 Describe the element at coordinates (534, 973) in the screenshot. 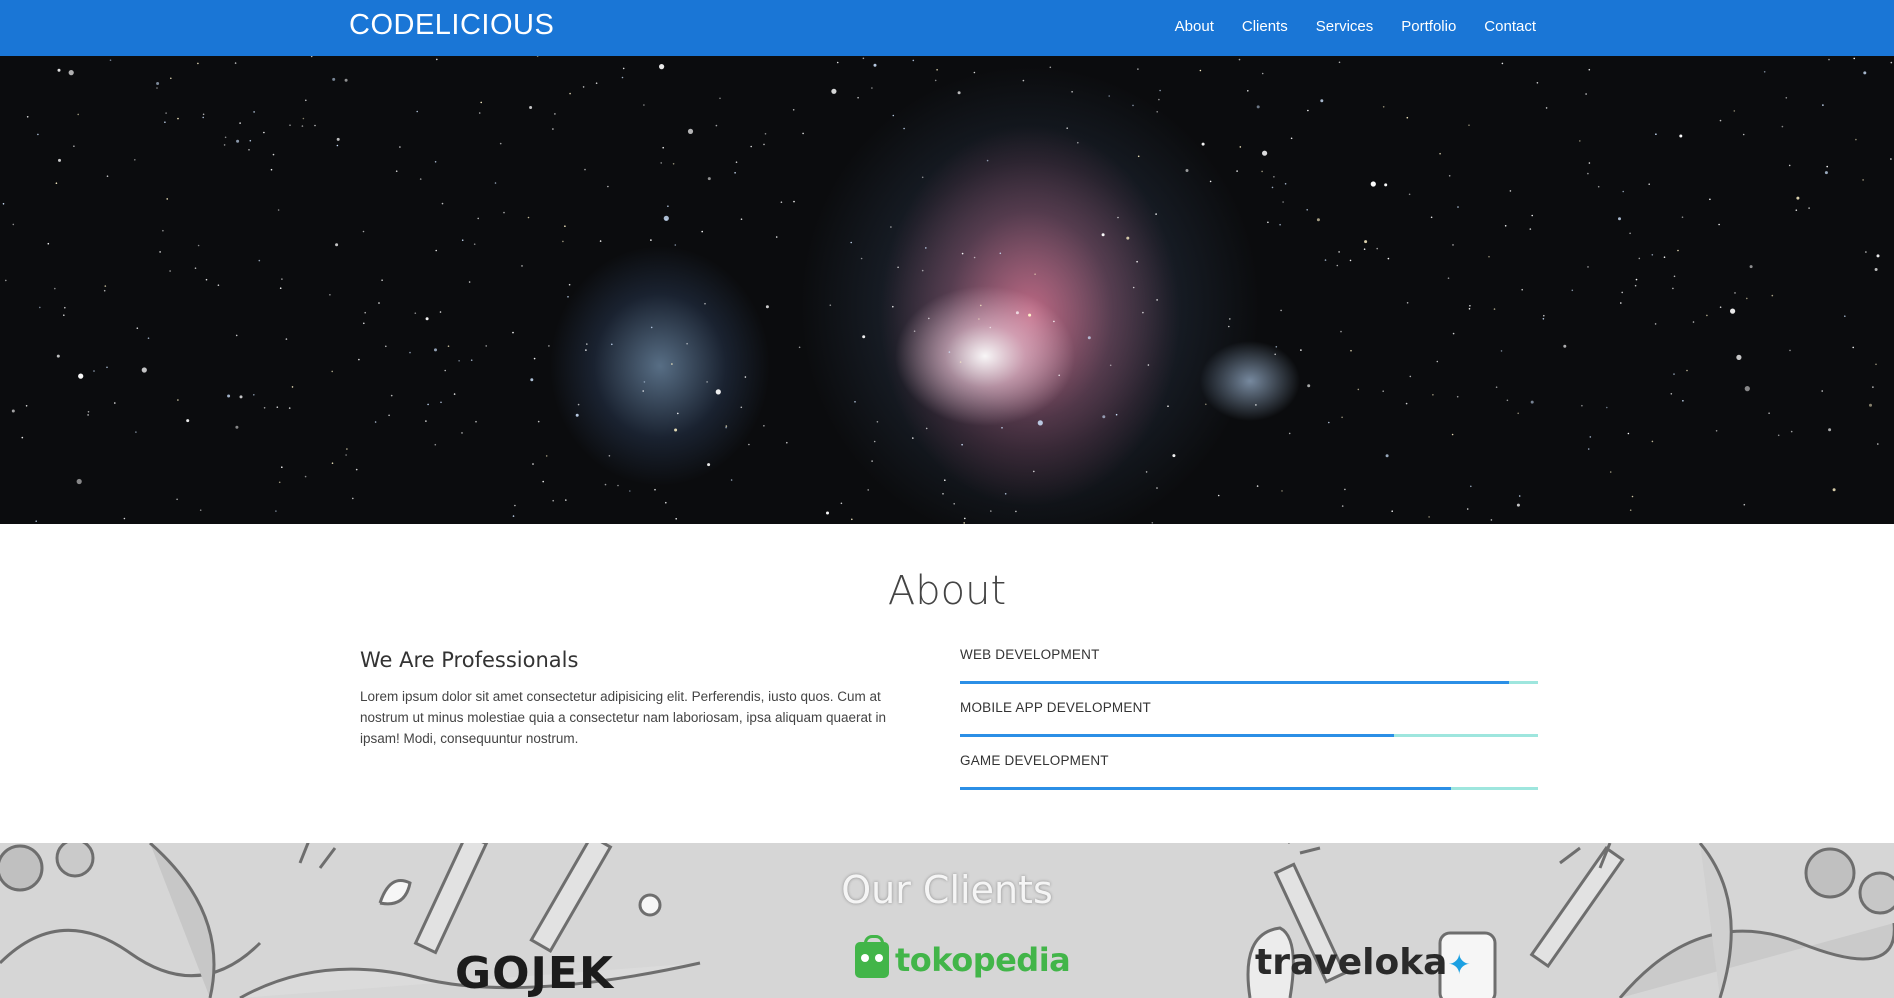

I see `client-logo-gojek: GOJEK` at that location.